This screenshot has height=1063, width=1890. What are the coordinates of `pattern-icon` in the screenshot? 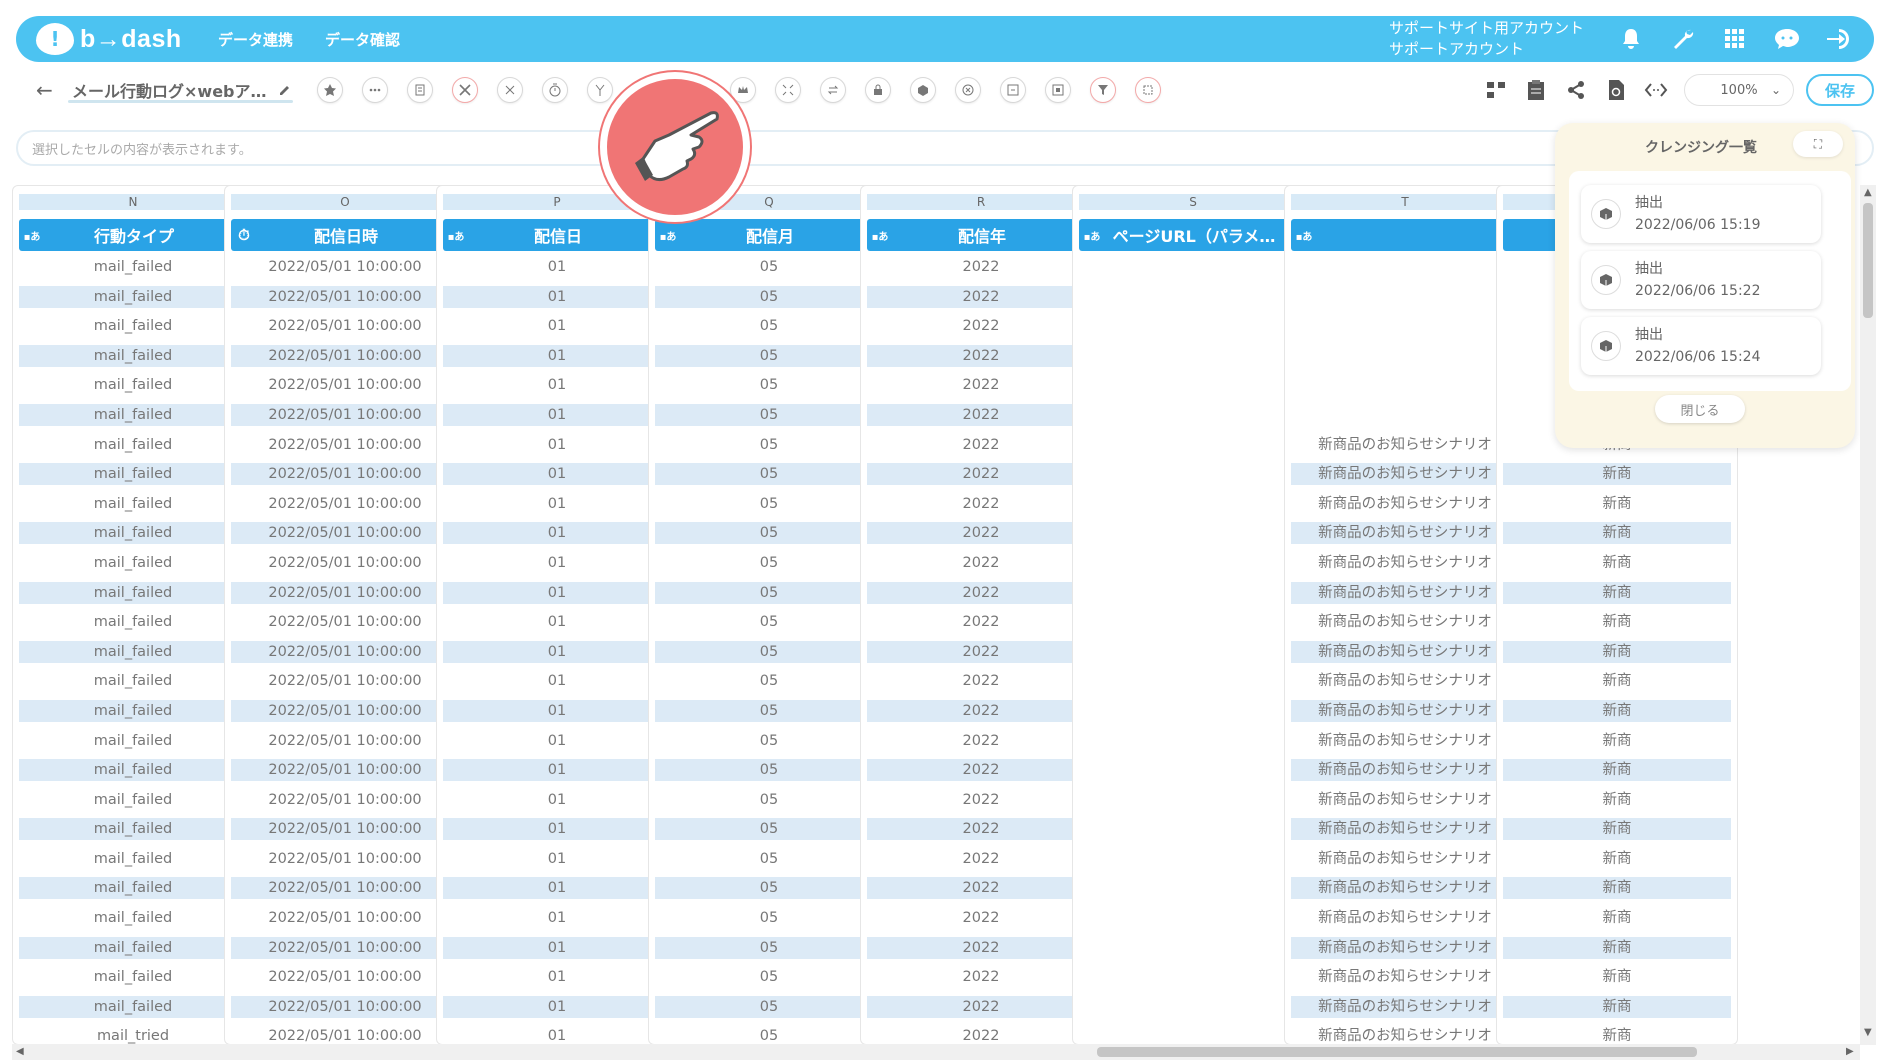 It's located at (1148, 90).